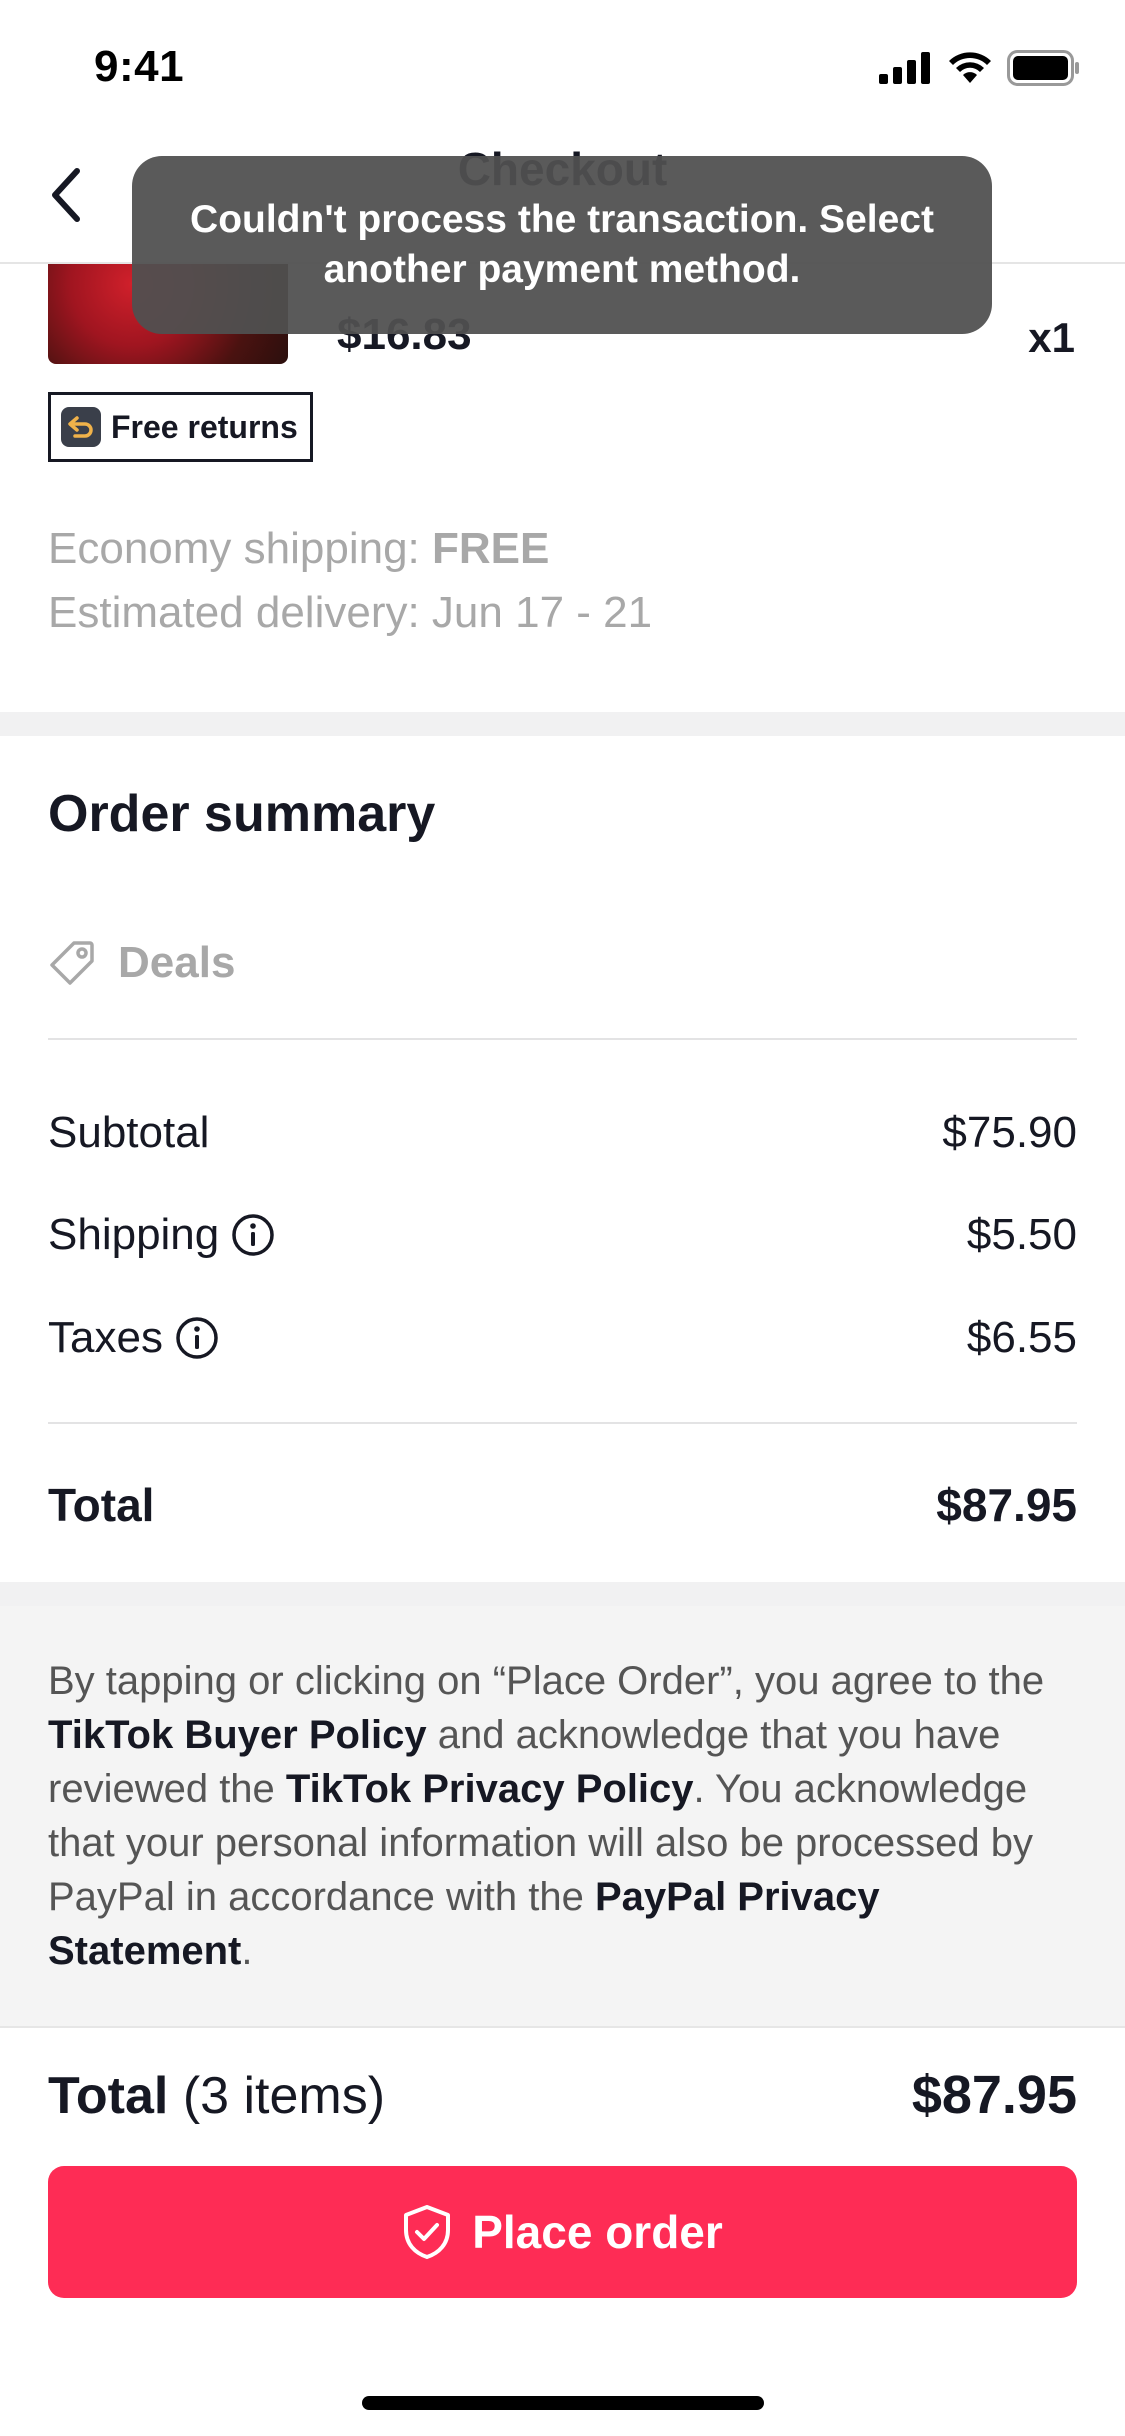 The height and width of the screenshot is (2436, 1125). I want to click on place-order-button: Place order, so click(562, 2232).